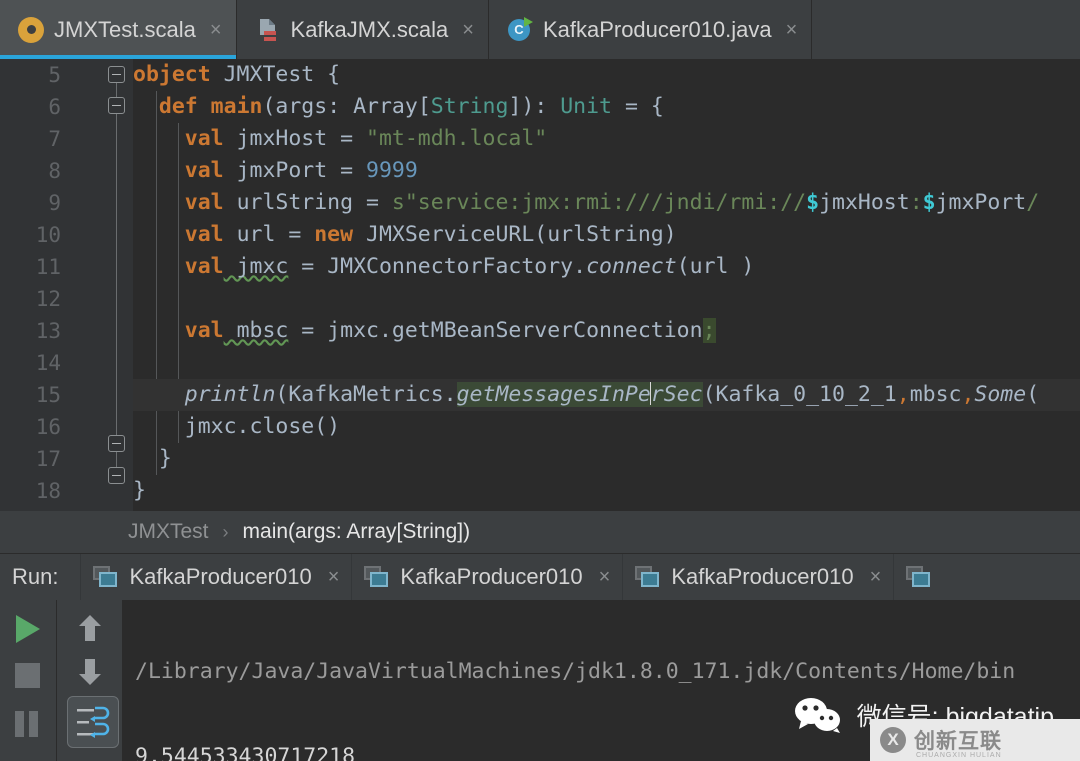  Describe the element at coordinates (48, 299) in the screenshot. I see `line-number: 12` at that location.